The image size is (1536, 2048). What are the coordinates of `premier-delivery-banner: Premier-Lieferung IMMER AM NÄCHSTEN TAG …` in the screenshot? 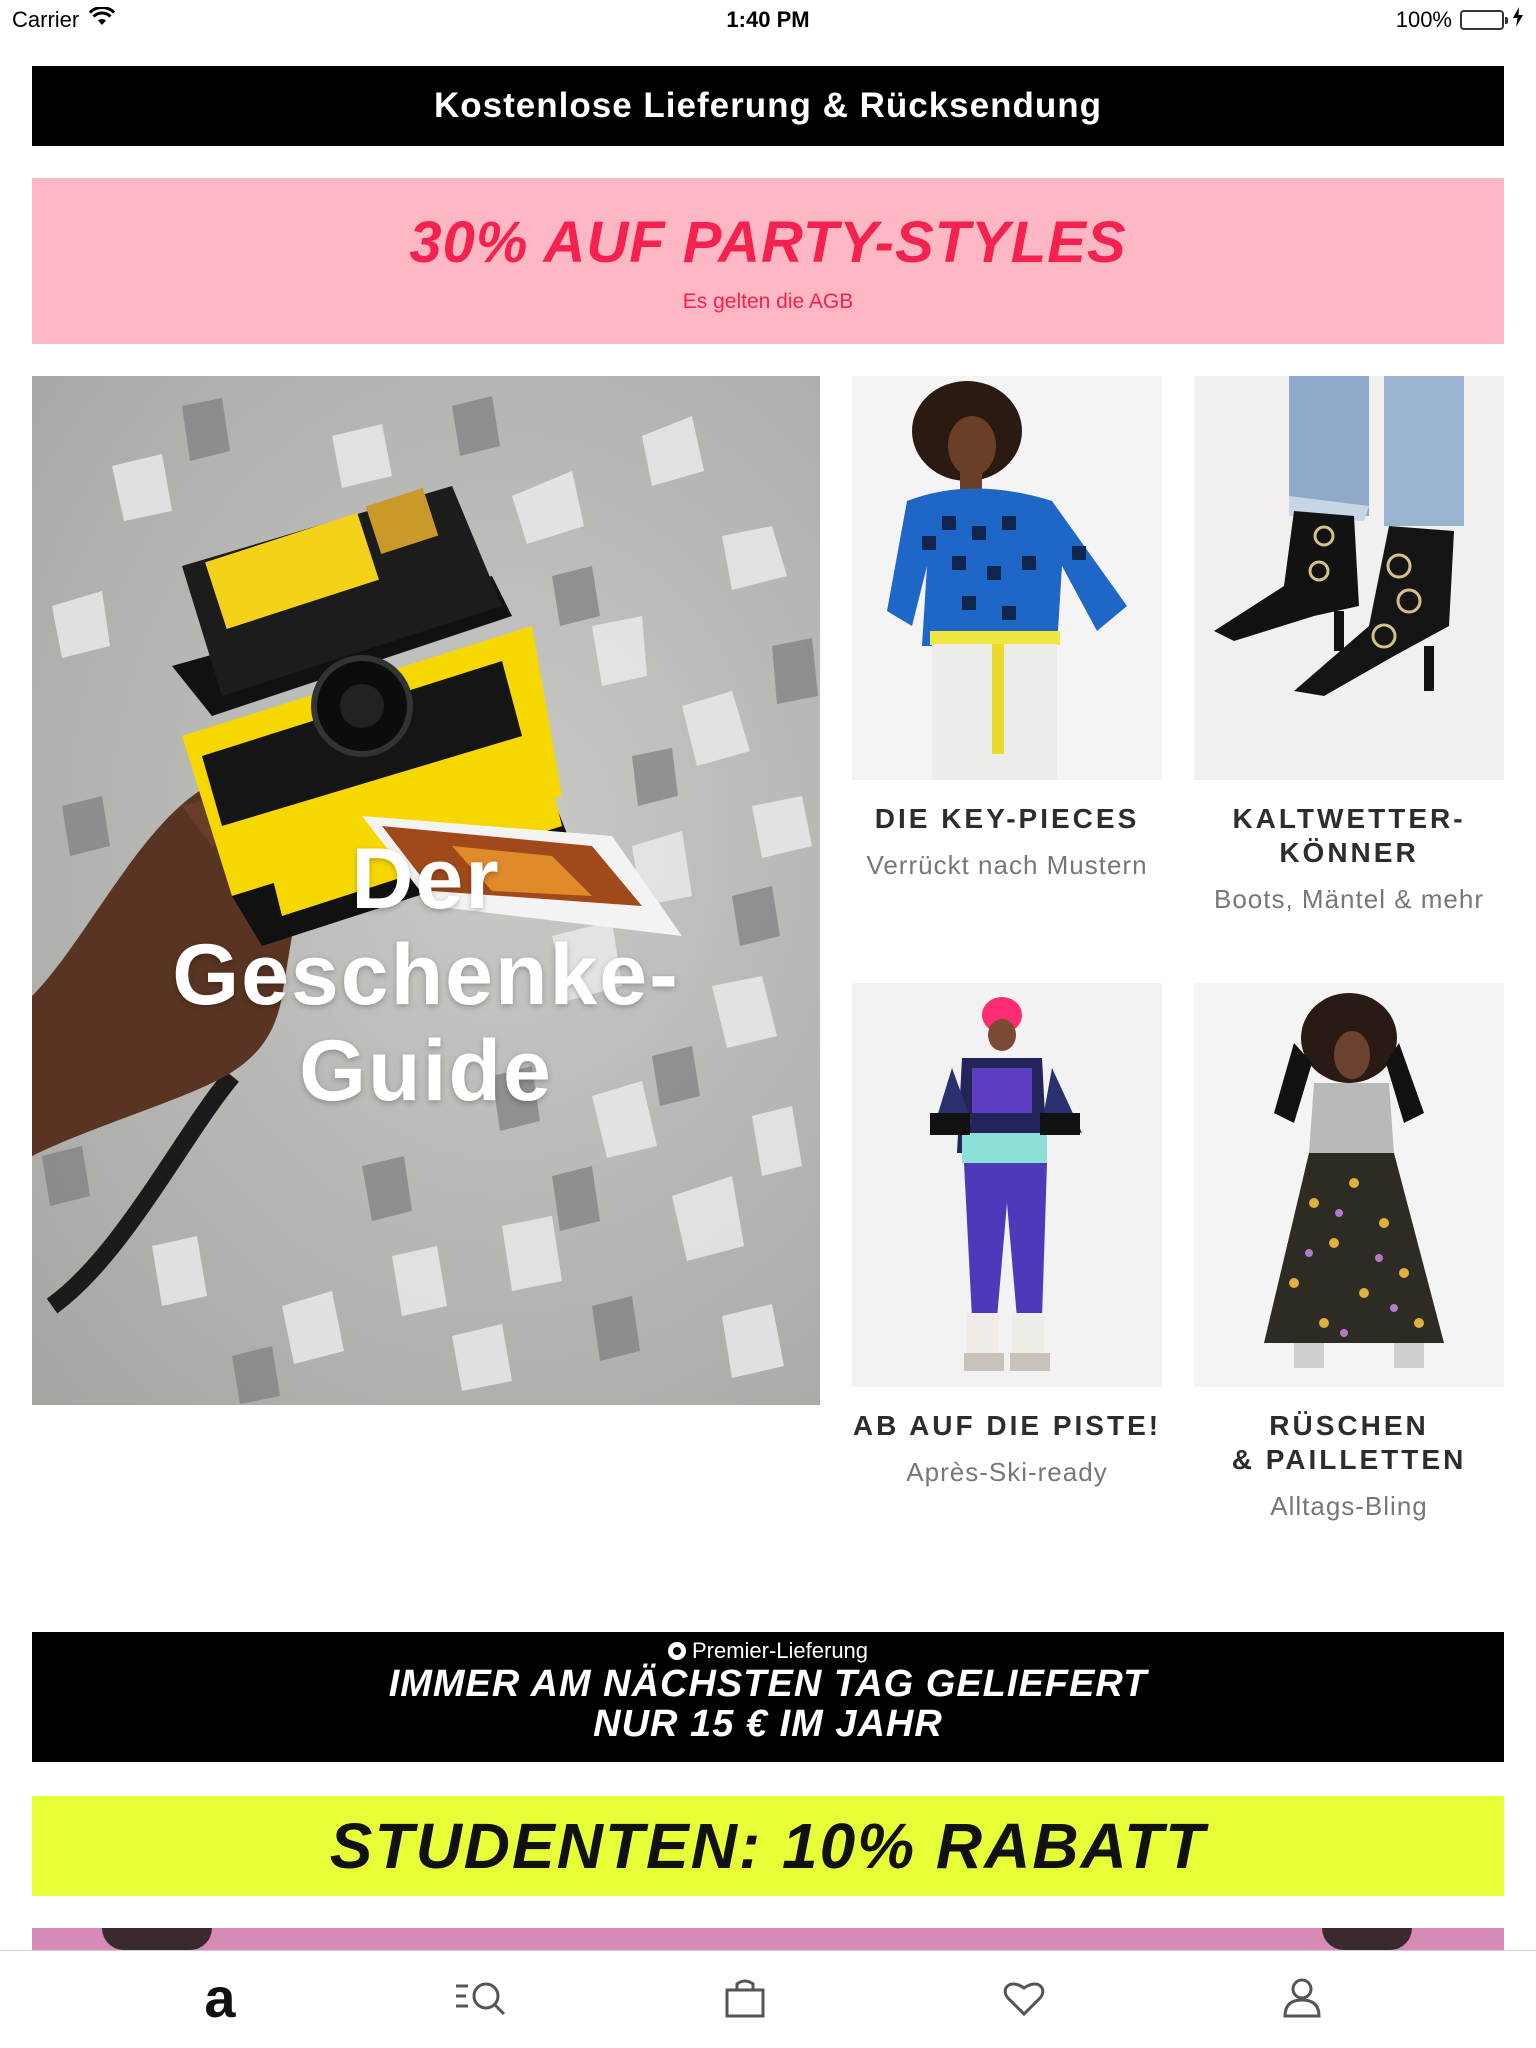 It's located at (768, 1697).